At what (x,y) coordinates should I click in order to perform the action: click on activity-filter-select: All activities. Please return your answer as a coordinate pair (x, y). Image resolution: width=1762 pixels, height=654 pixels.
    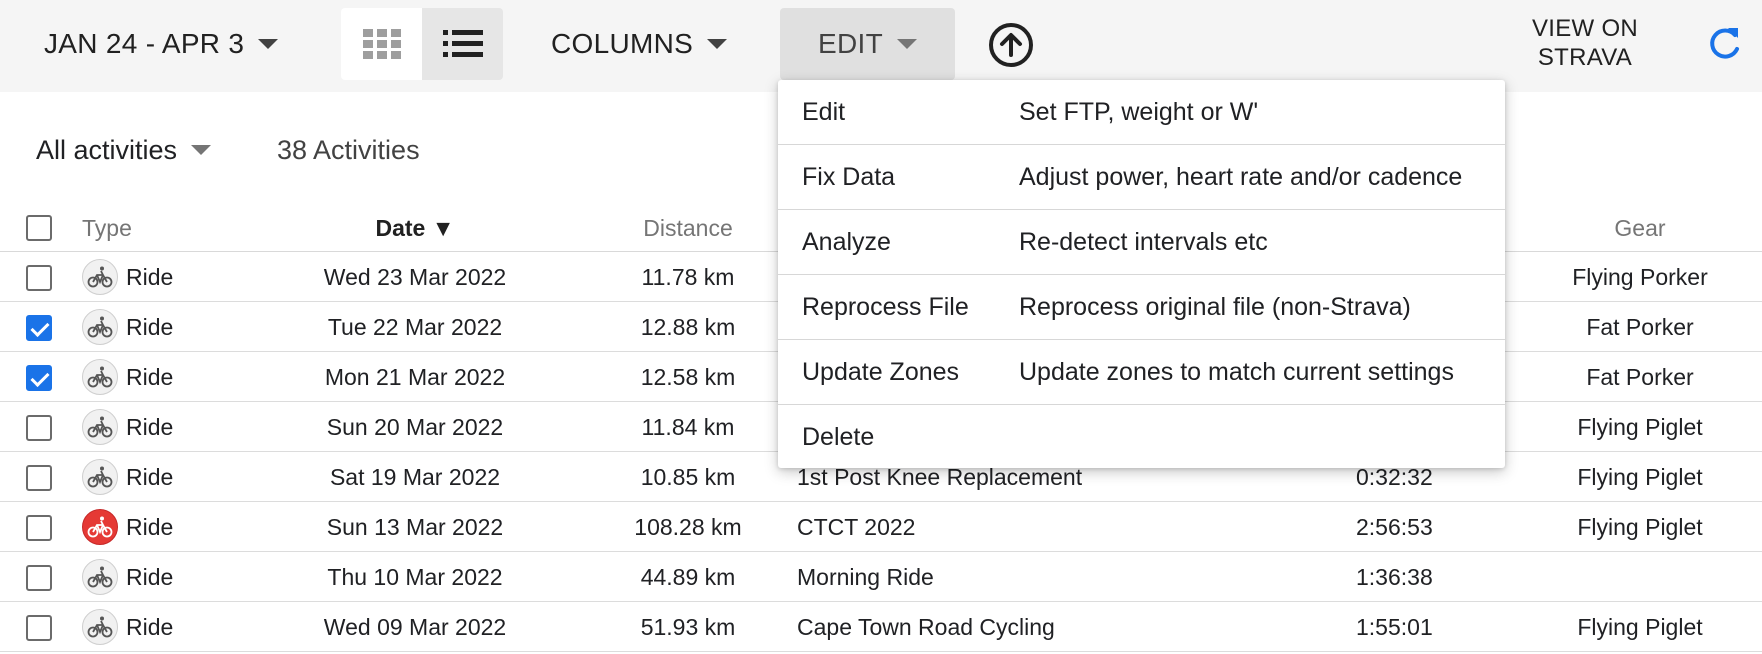
    Looking at the image, I should click on (124, 150).